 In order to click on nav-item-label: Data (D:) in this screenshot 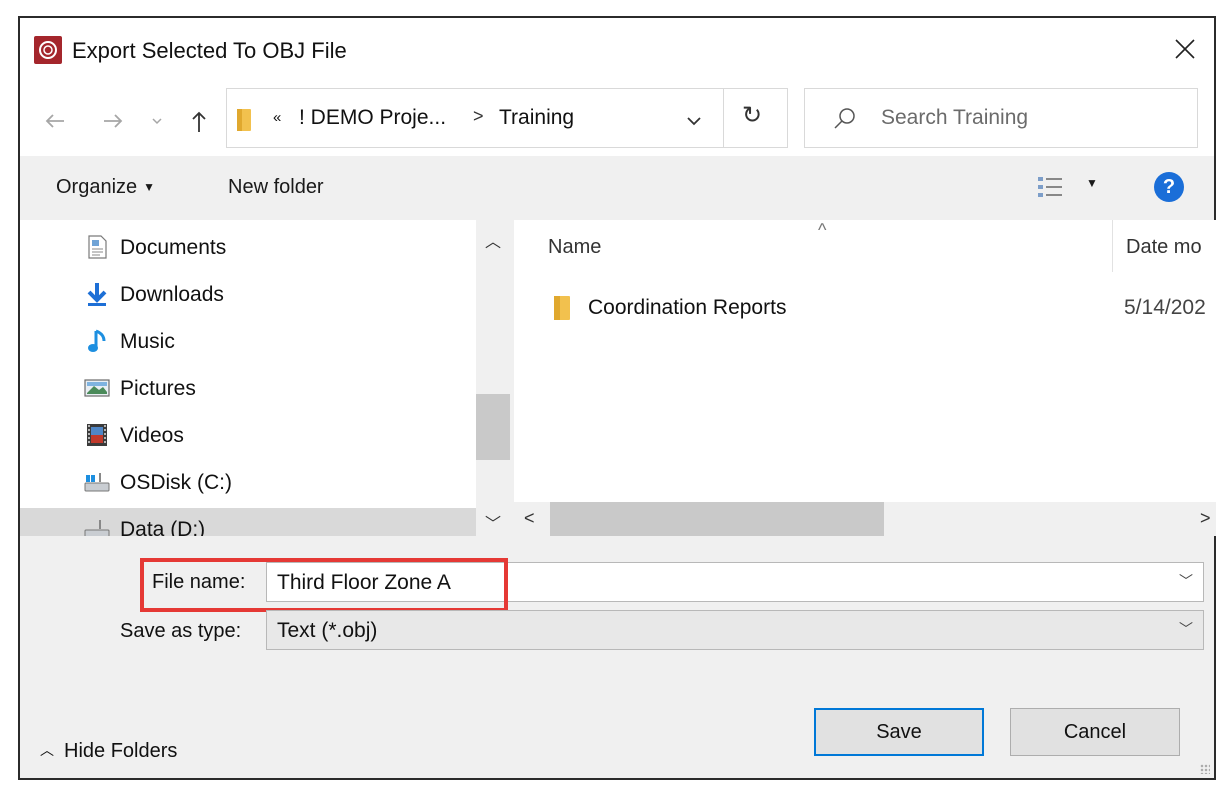, I will do `click(163, 527)`.